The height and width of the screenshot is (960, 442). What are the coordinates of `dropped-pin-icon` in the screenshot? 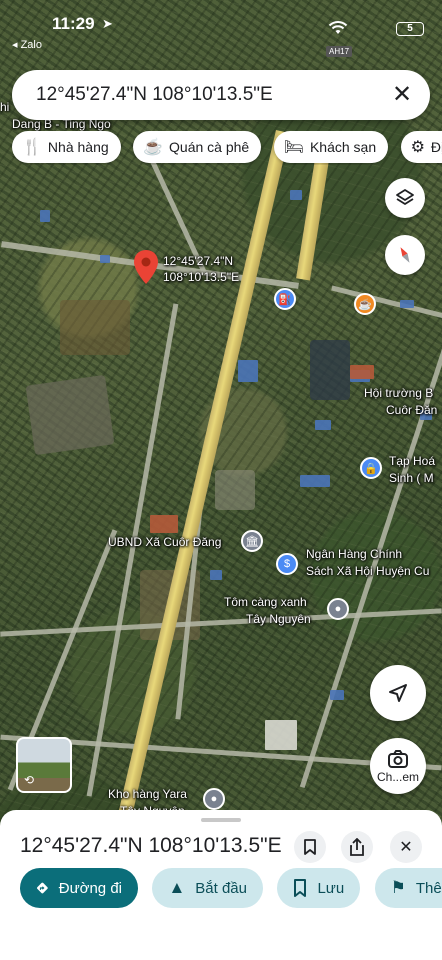 It's located at (146, 267).